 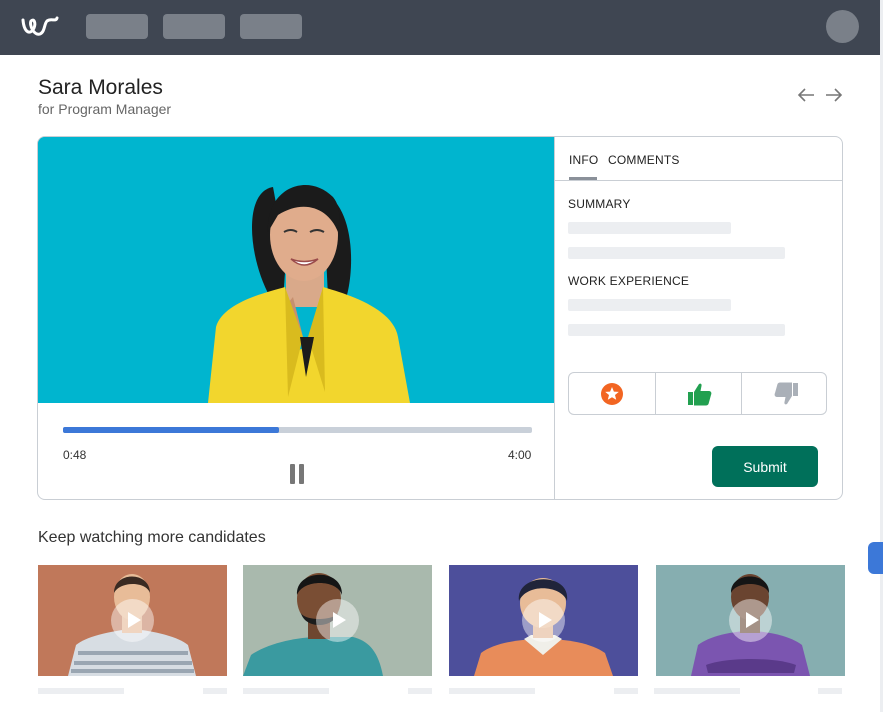 I want to click on submit-button: Submit, so click(x=765, y=466).